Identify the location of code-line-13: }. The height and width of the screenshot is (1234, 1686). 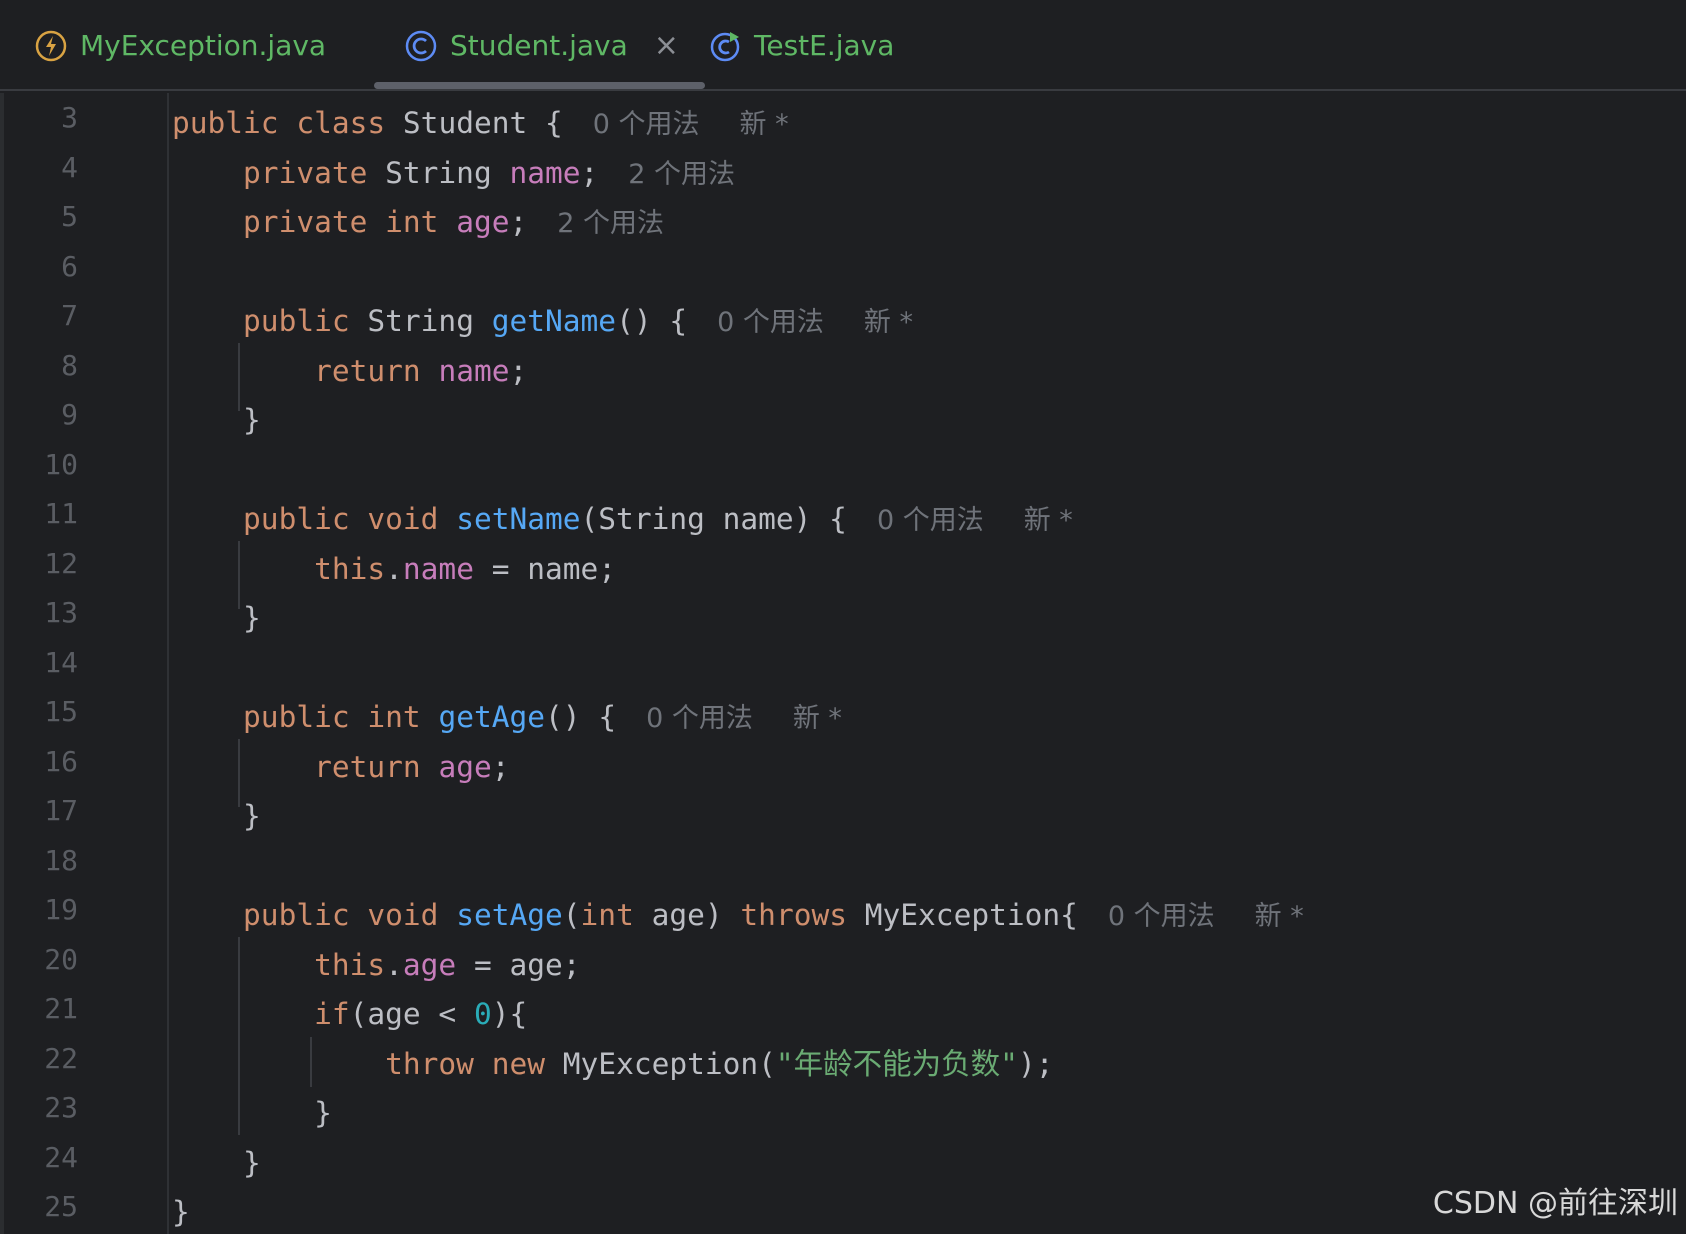
(216, 618).